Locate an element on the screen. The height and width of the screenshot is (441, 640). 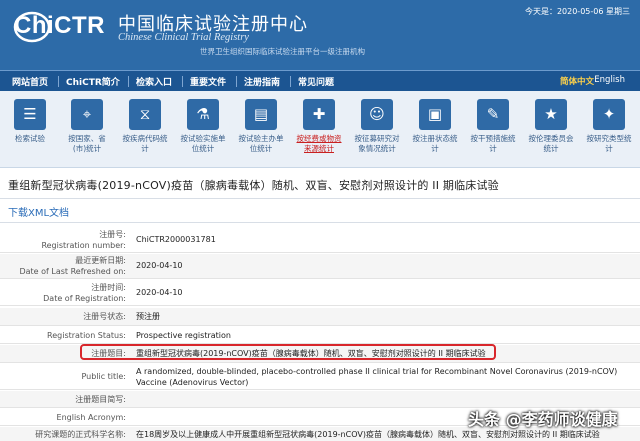
tile-label: 按试验实施单 位统计 is located at coordinates (203, 143).